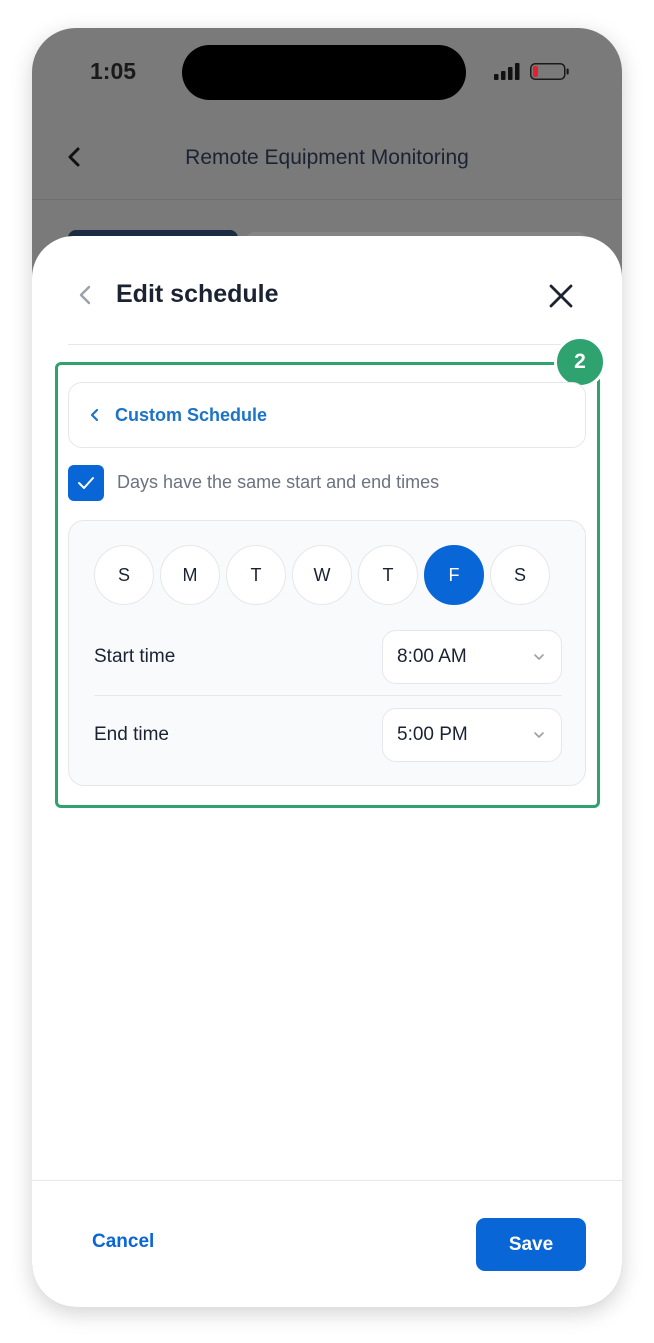 This screenshot has height=1343, width=654. Describe the element at coordinates (328, 695) in the screenshot. I see `time-divider` at that location.